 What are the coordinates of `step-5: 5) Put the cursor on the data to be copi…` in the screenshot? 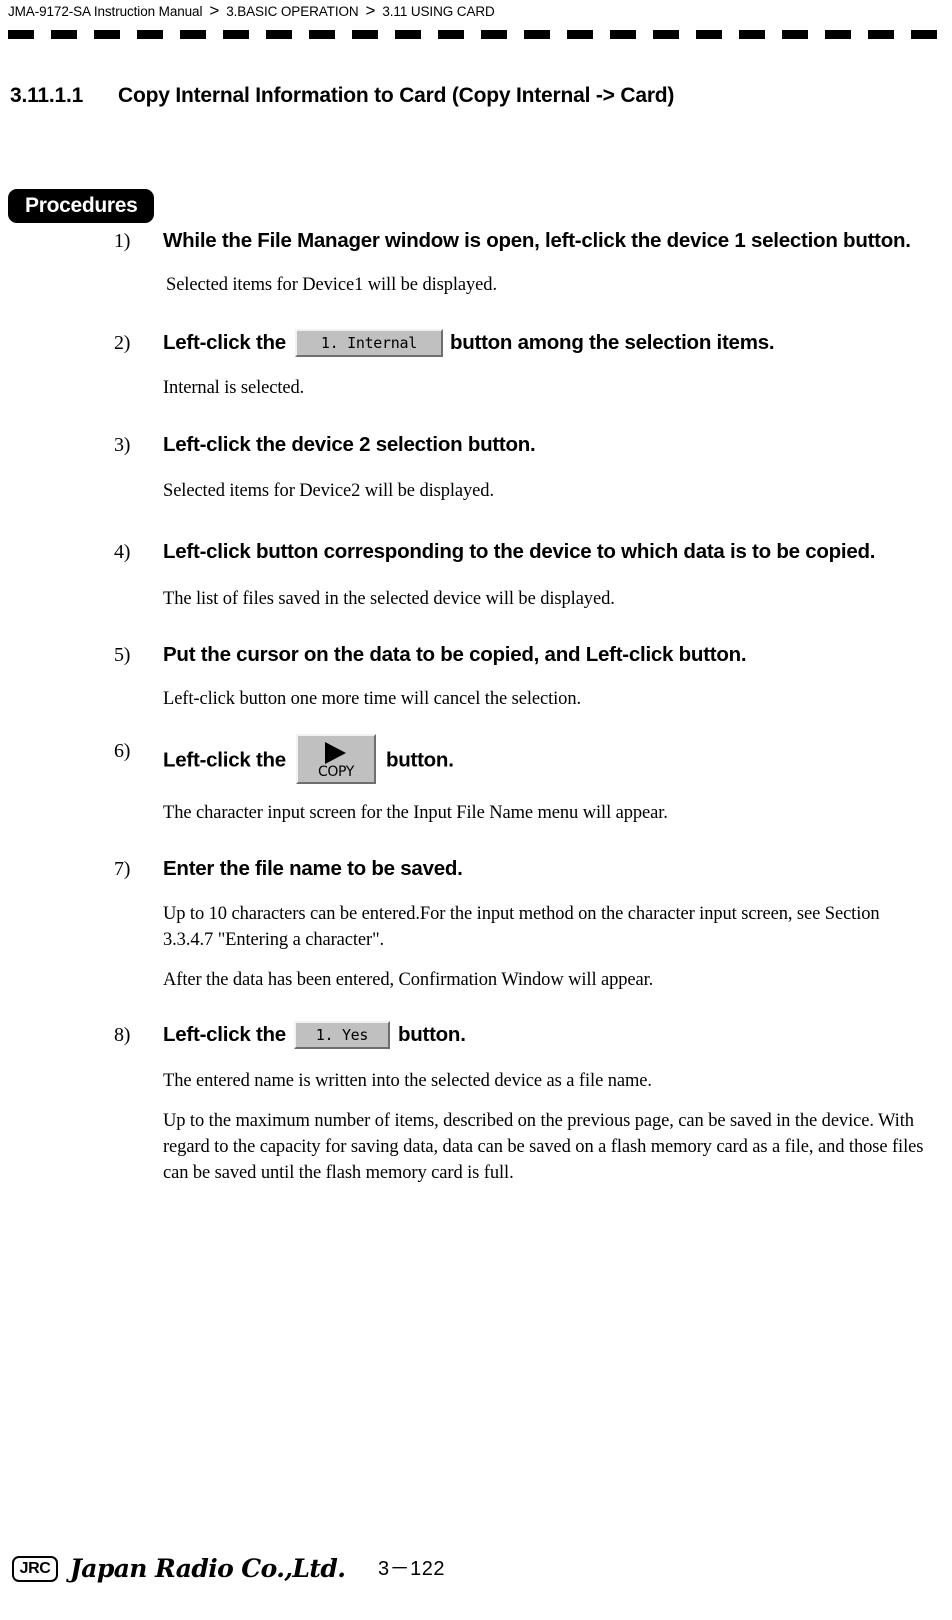 It's located at (518, 676).